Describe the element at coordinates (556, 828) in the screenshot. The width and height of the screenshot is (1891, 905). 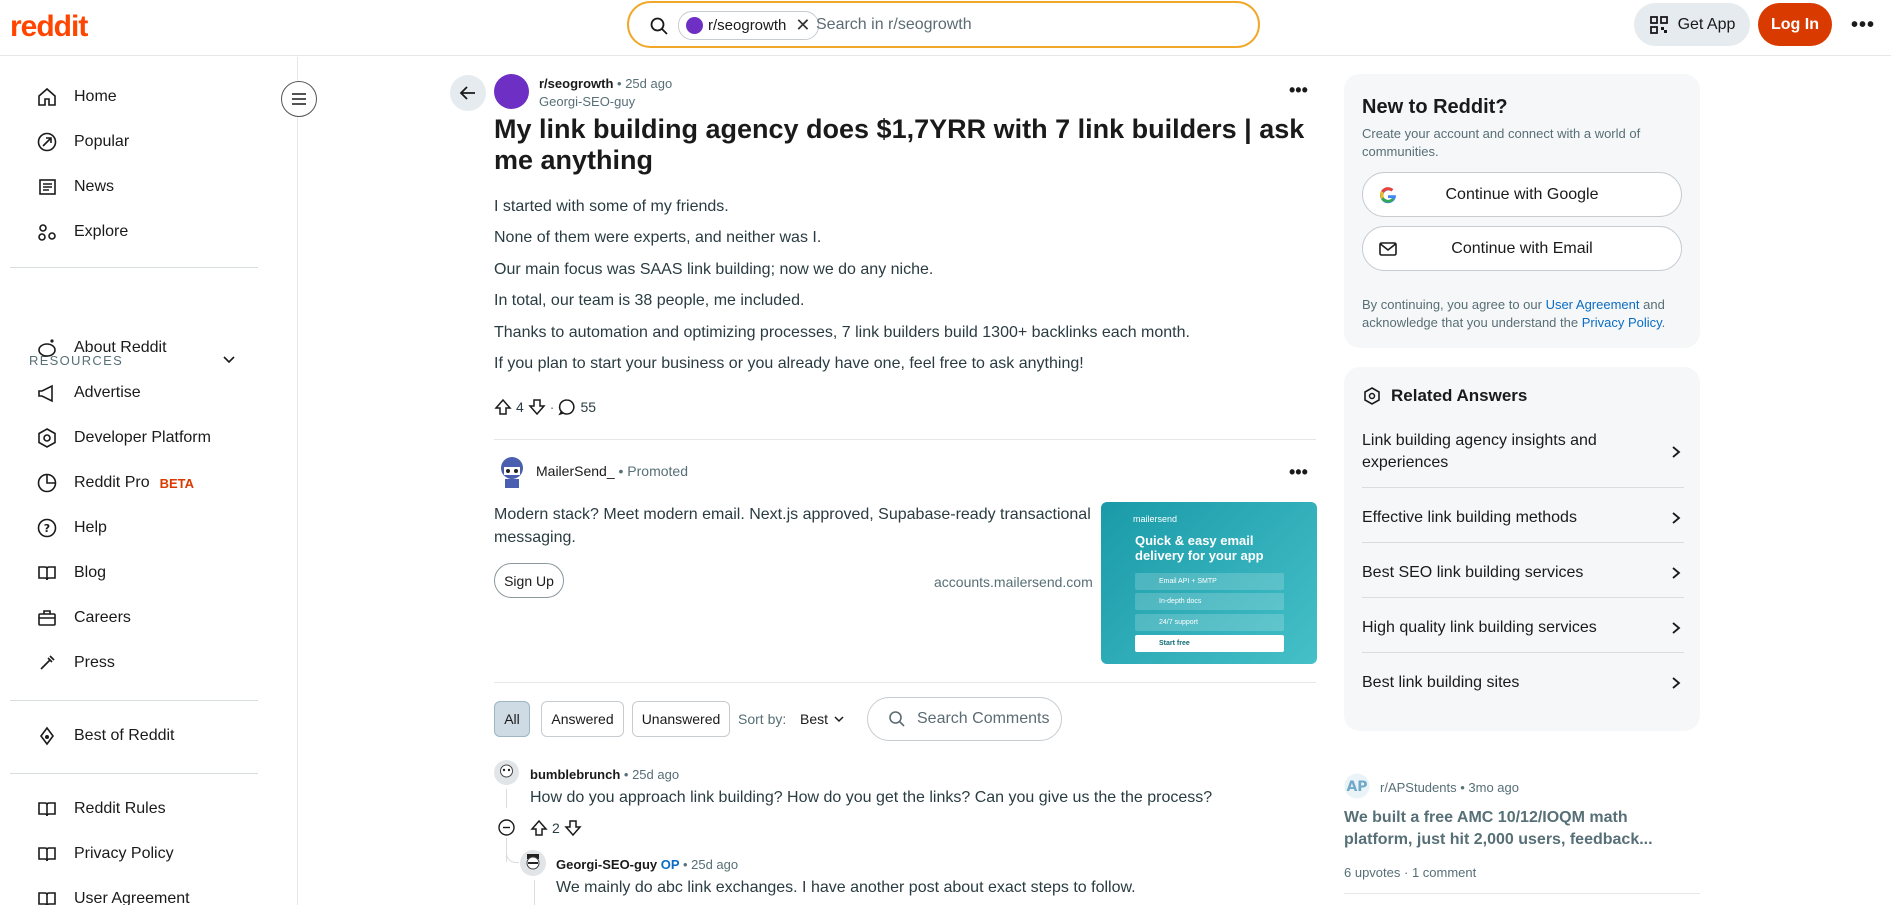
I see `comment-actions: 2` at that location.